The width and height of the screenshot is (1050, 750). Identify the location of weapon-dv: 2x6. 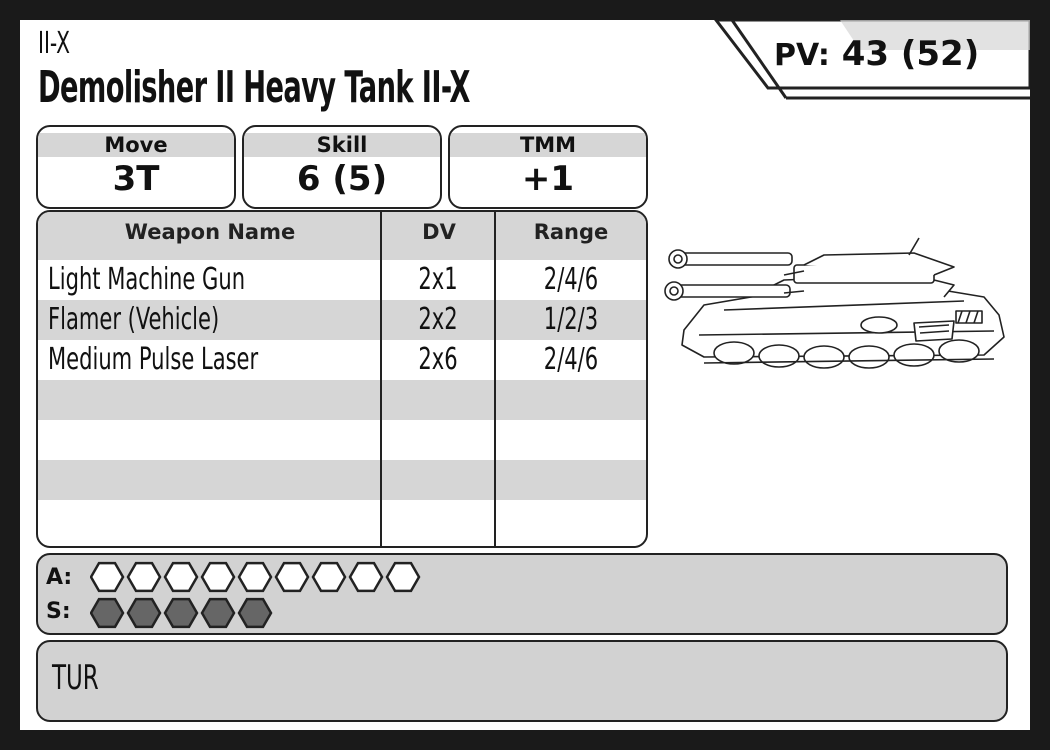
(438, 359).